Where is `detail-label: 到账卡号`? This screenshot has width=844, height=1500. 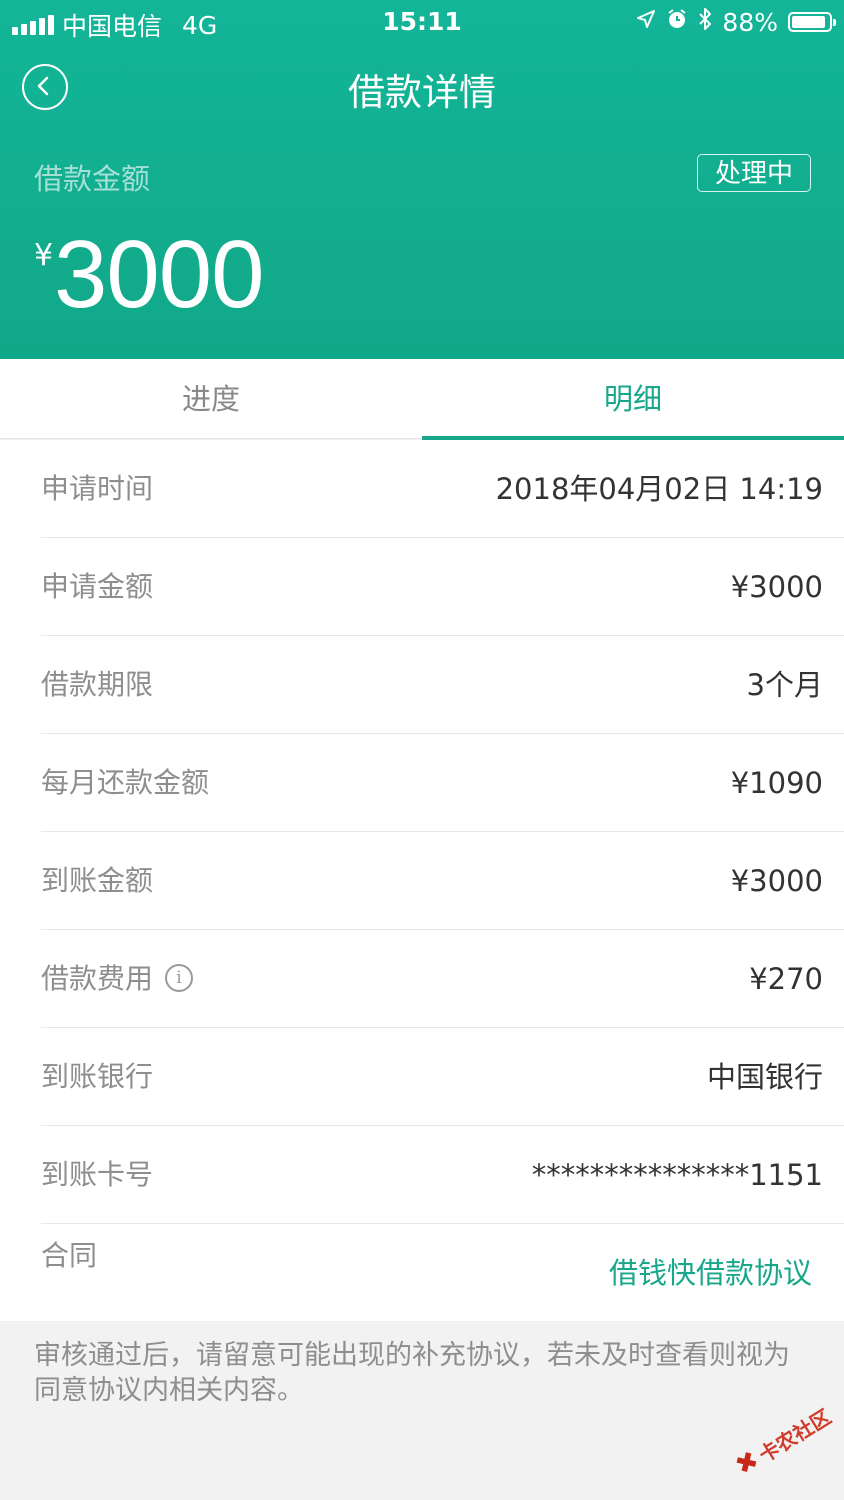
detail-label: 到账卡号 is located at coordinates (97, 1174).